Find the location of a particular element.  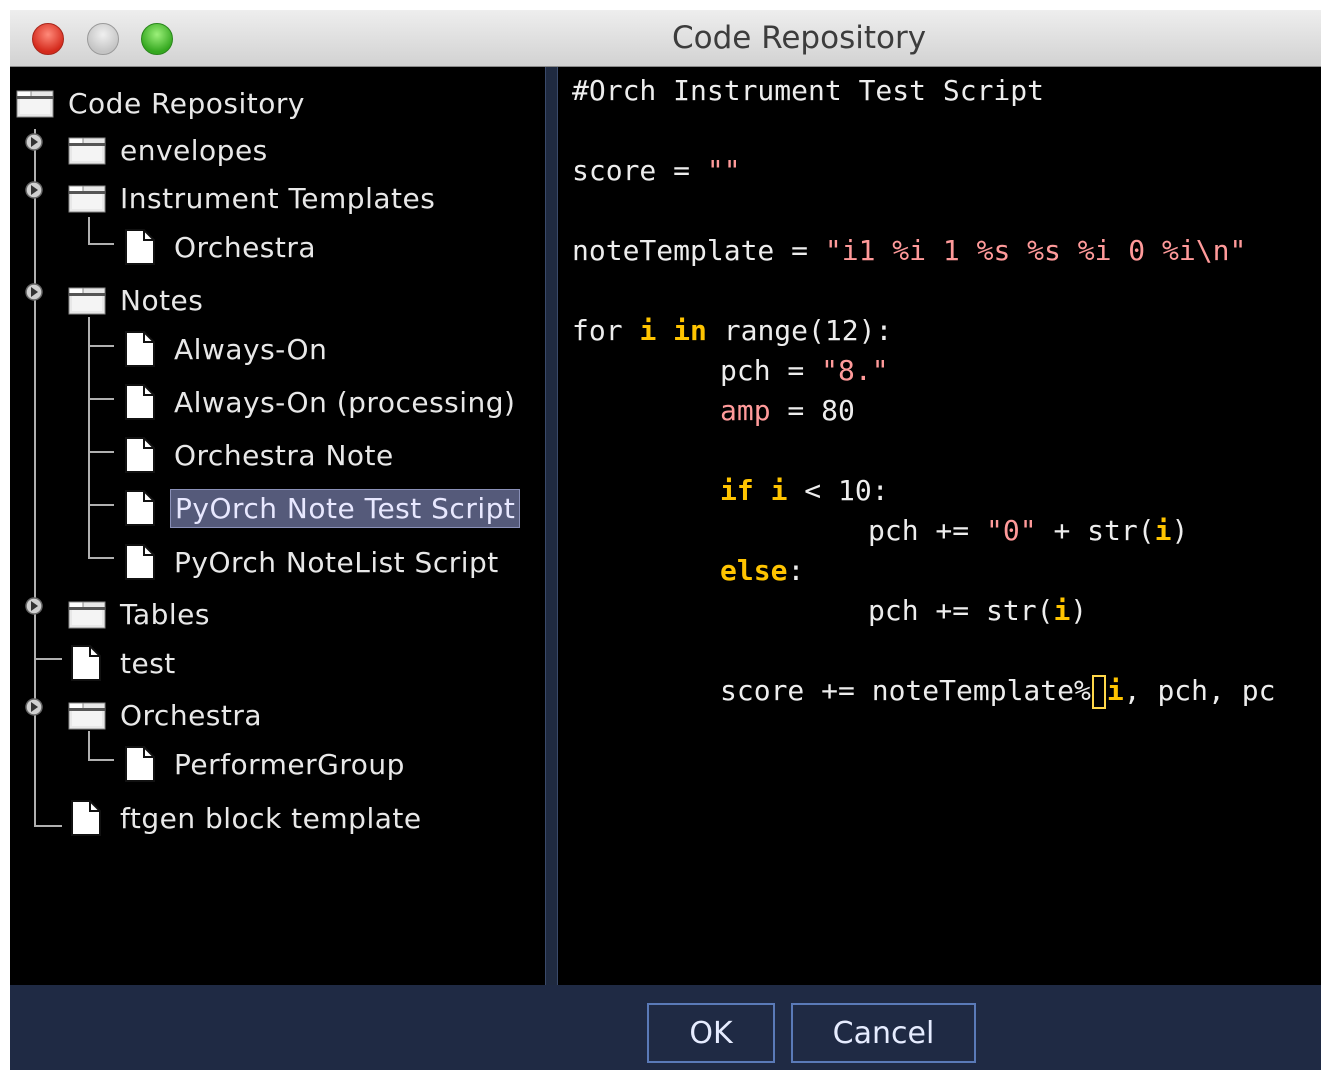

code-line: if i < 10: is located at coordinates (804, 490).